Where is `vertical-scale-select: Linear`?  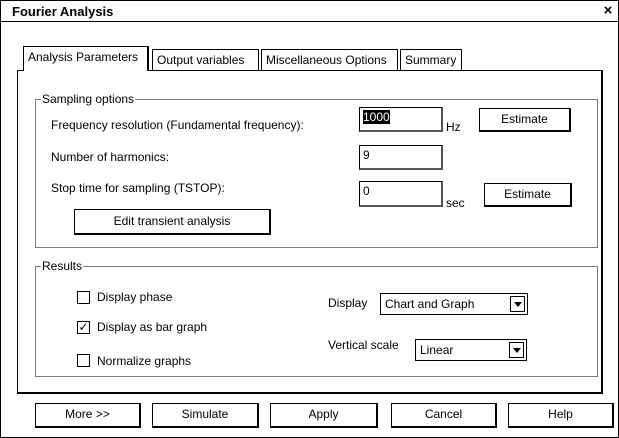
vertical-scale-select: Linear is located at coordinates (471, 350).